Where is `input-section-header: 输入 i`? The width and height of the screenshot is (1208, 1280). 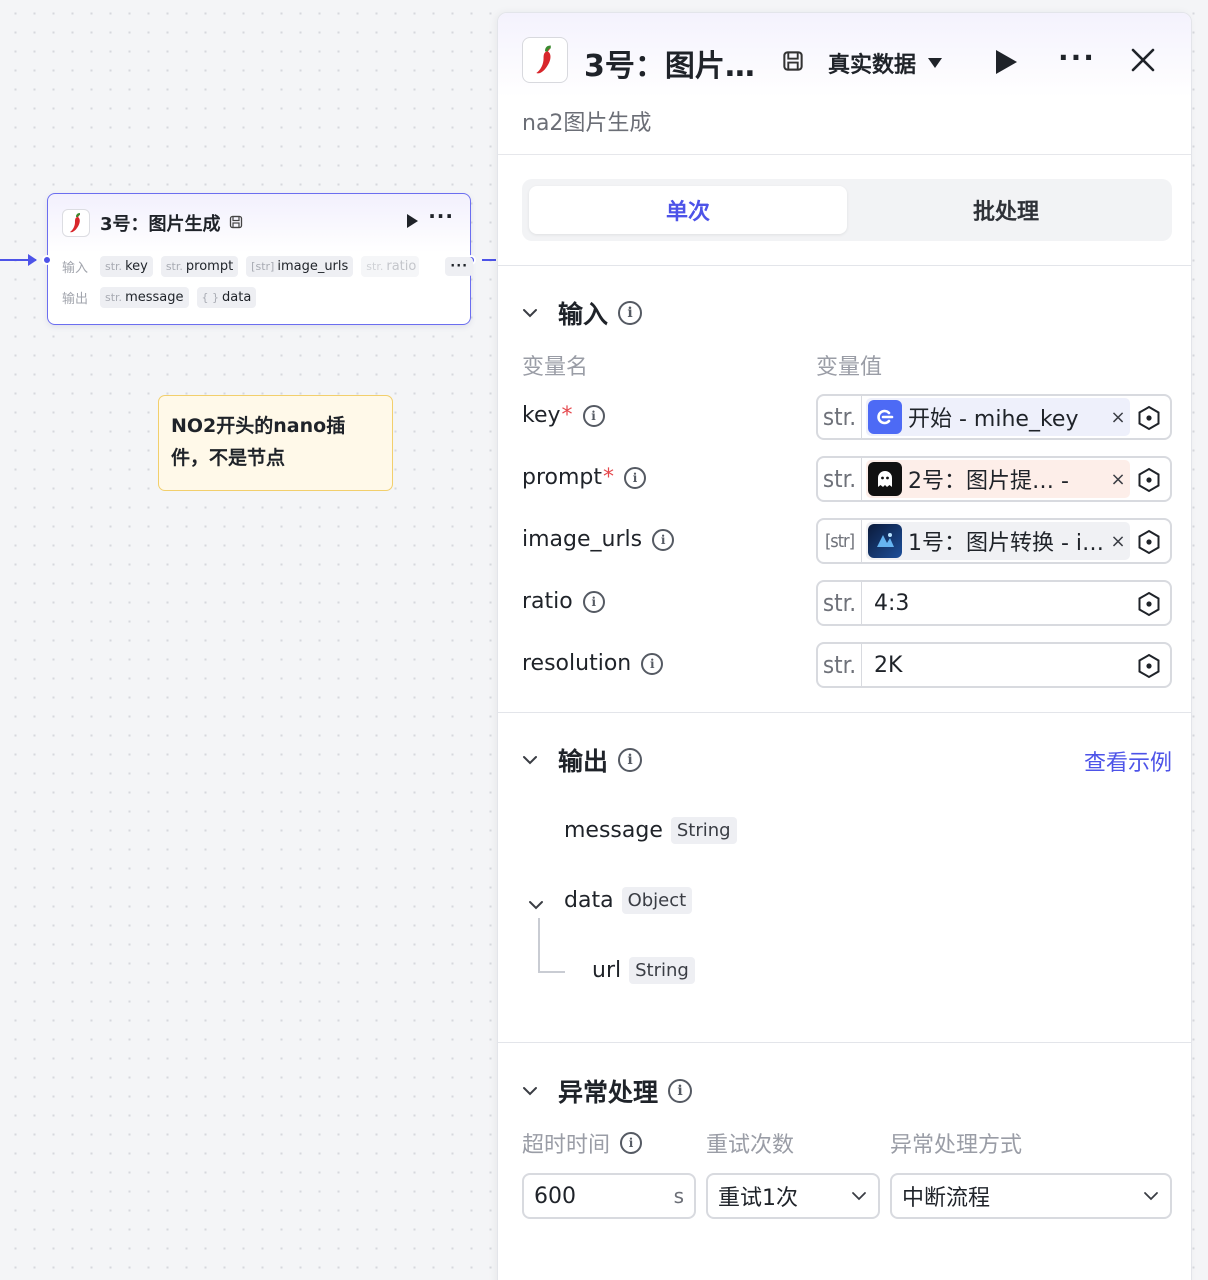 input-section-header: 输入 i is located at coordinates (582, 313).